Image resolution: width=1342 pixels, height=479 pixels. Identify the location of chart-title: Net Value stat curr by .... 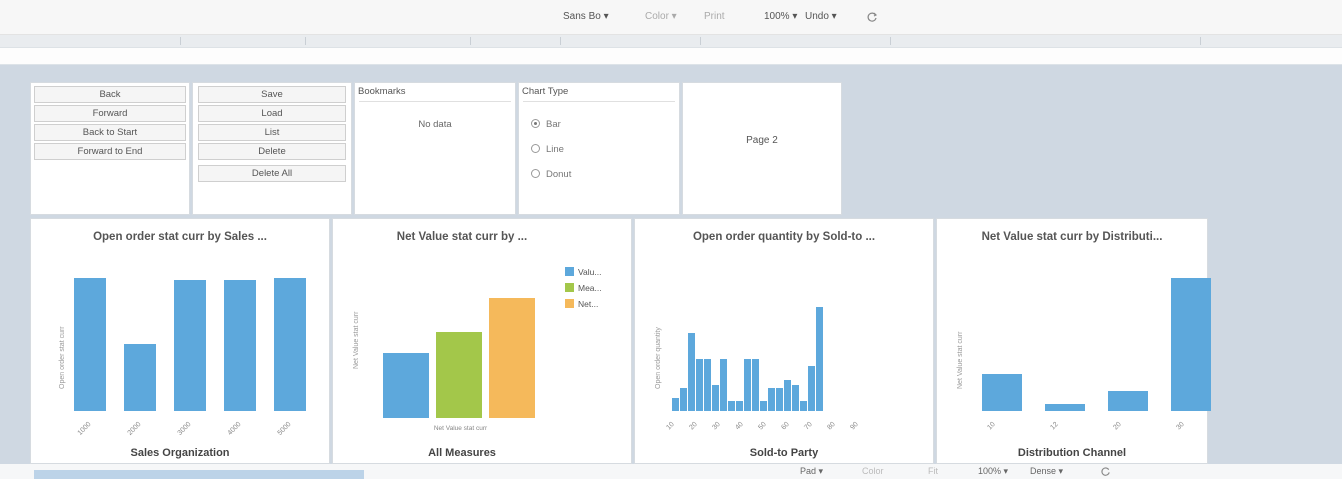
(462, 237).